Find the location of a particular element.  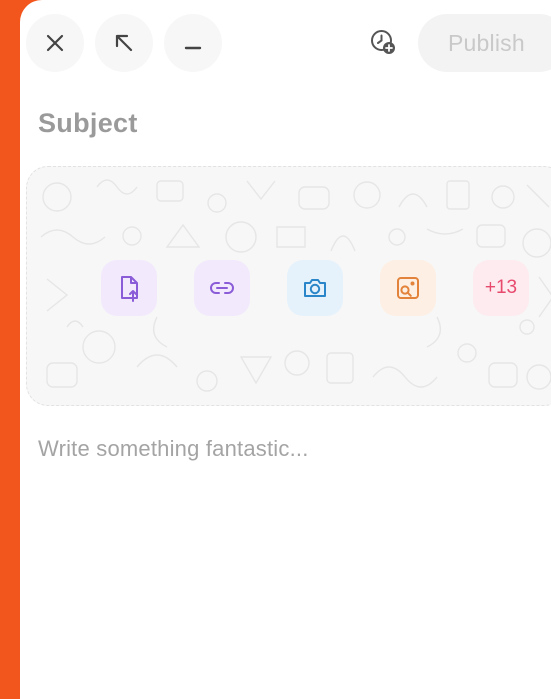

close-button is located at coordinates (55, 43).